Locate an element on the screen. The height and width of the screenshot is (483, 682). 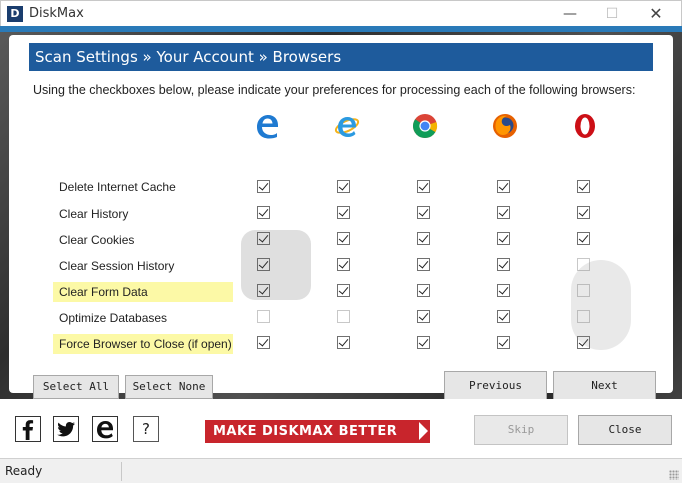
row-label-optimize-databases: Optimize Databases is located at coordinates (113, 318).